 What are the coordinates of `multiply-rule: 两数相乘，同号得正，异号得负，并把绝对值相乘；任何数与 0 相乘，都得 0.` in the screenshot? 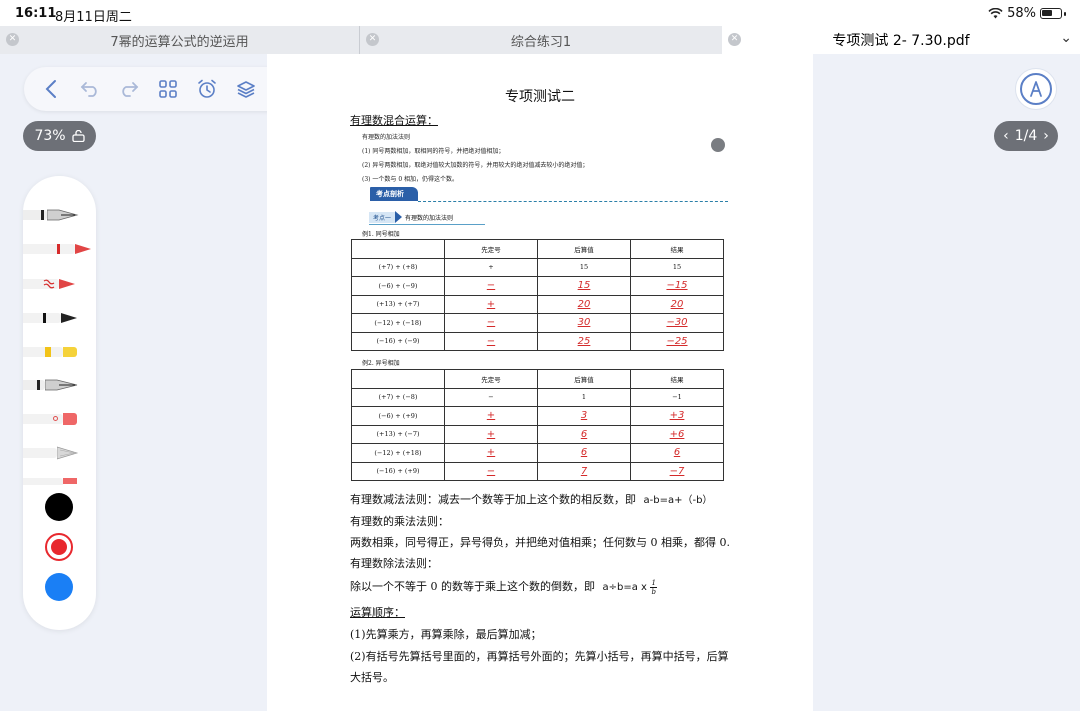 It's located at (540, 542).